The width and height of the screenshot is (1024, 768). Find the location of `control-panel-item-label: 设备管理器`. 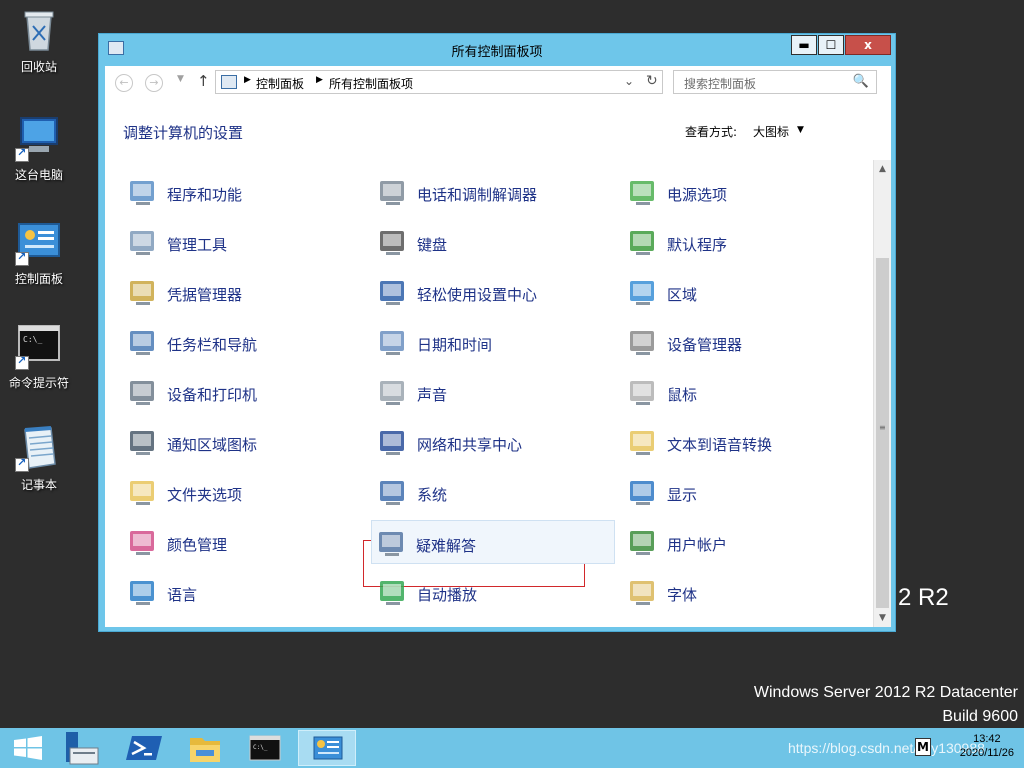

control-panel-item-label: 设备管理器 is located at coordinates (705, 345).